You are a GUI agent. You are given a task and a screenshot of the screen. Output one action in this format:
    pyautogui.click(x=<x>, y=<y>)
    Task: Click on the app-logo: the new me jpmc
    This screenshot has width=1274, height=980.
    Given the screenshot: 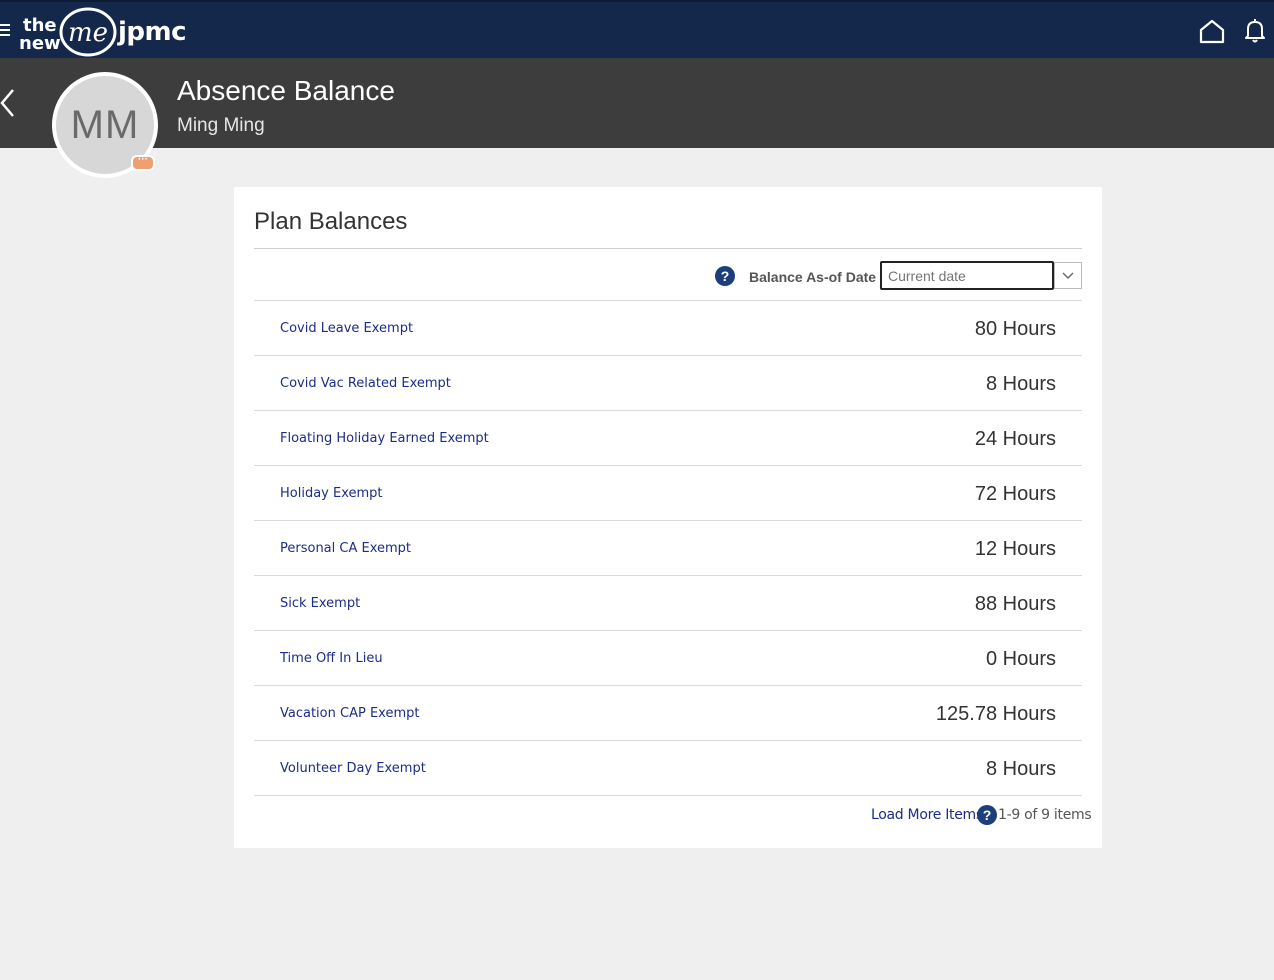 What is the action you would take?
    pyautogui.click(x=104, y=32)
    